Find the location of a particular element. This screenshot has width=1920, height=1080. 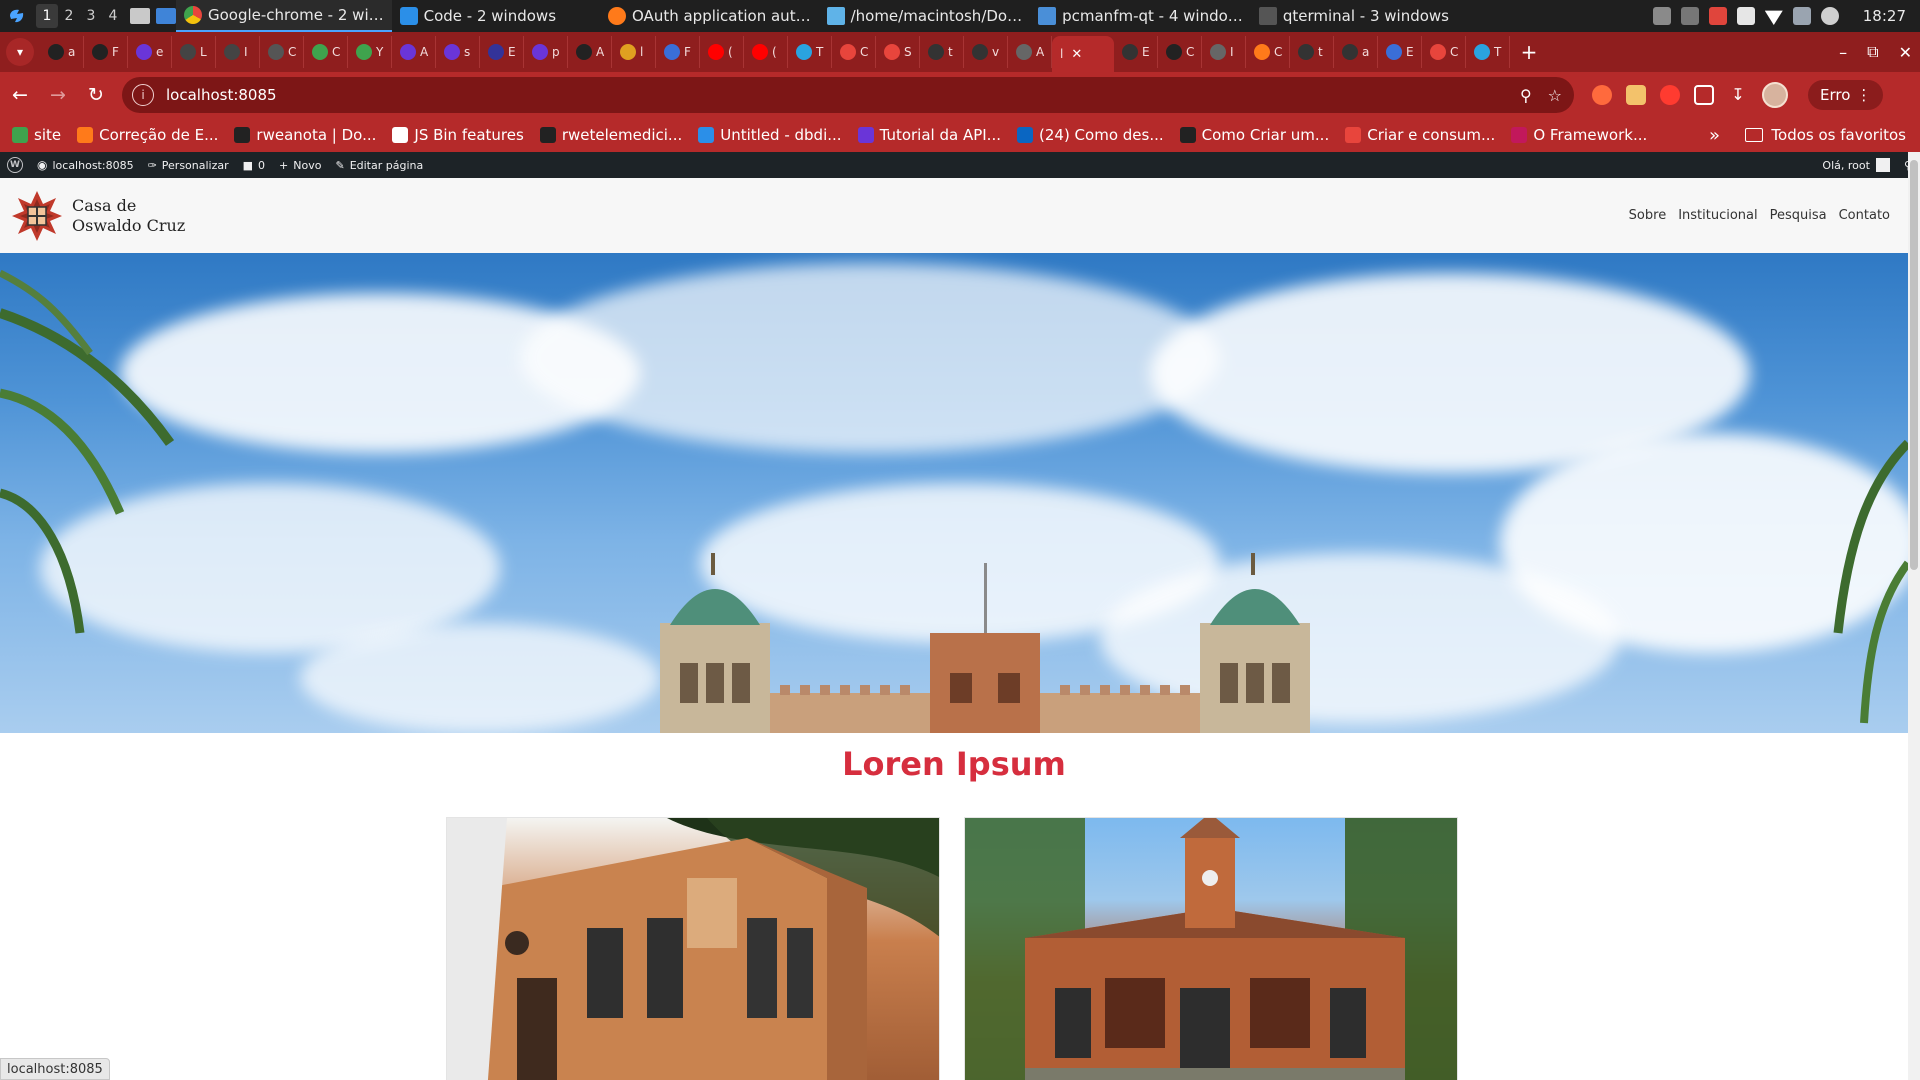

folder-launcher-icon is located at coordinates (166, 16).